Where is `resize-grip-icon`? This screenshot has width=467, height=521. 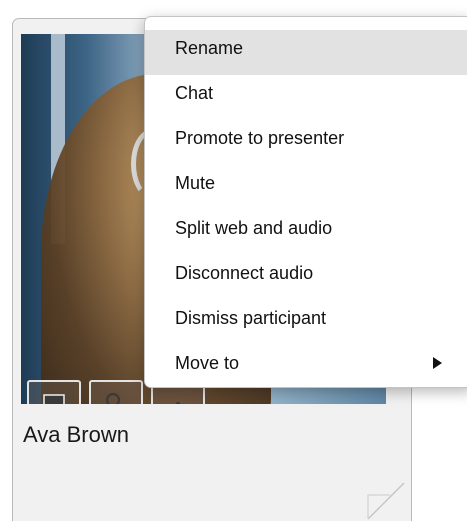 resize-grip-icon is located at coordinates (383, 498).